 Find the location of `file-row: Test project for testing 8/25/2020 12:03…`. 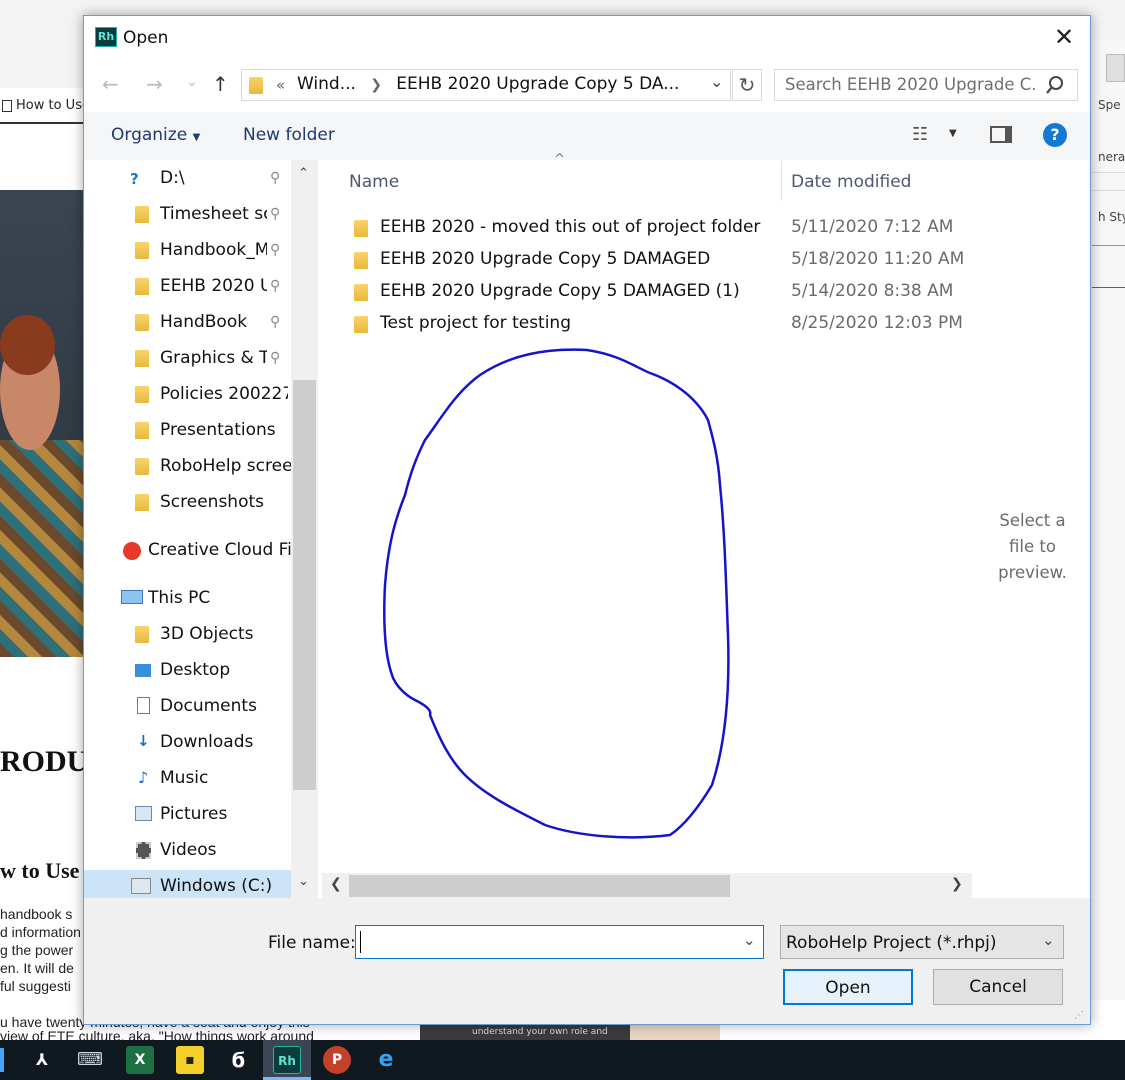

file-row: Test project for testing 8/25/2020 12:03… is located at coordinates (661, 325).